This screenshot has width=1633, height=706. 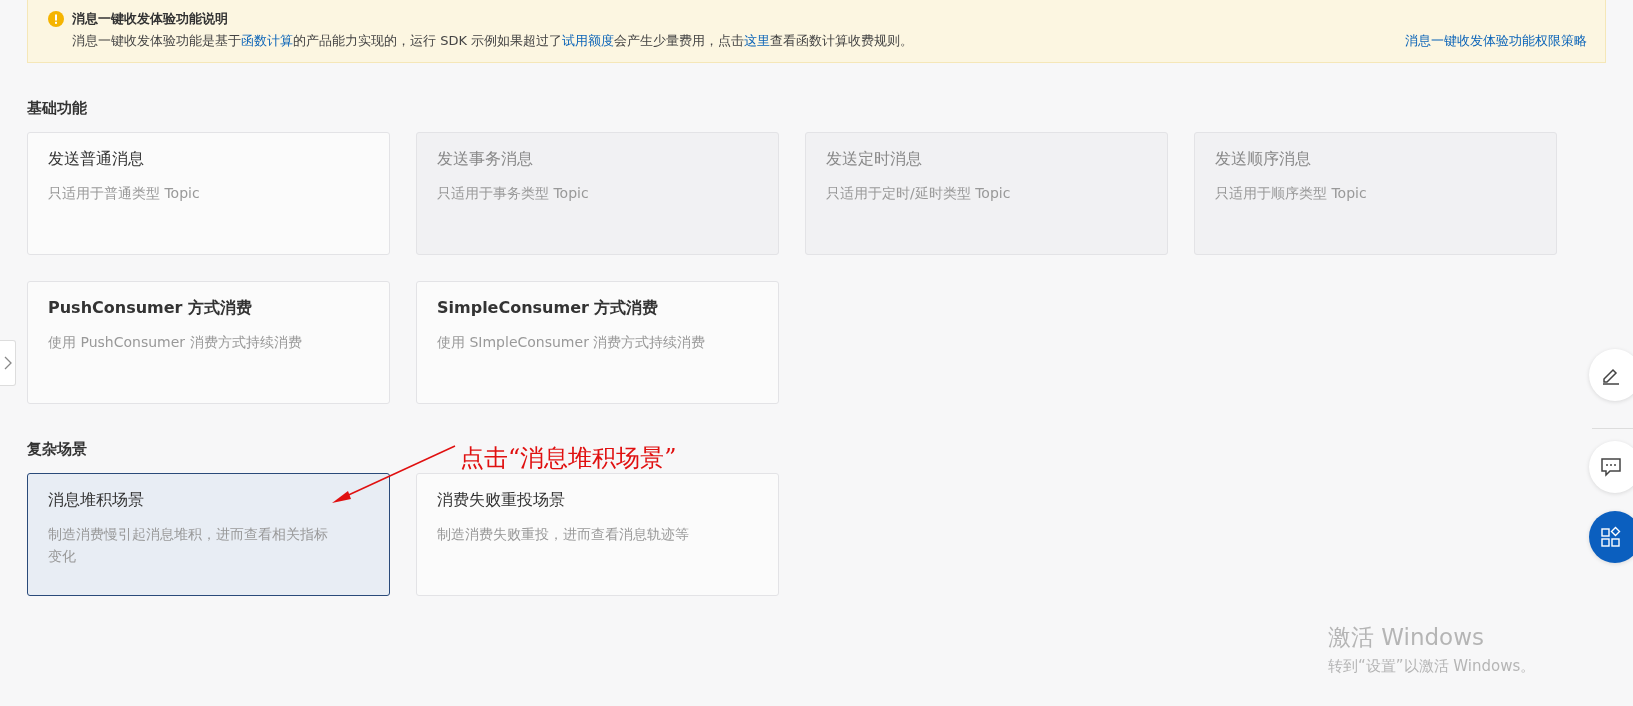 I want to click on scenario-card: 消费失败重投场景 制造消费失败重投，进而查看消息轨迹等, so click(x=597, y=534).